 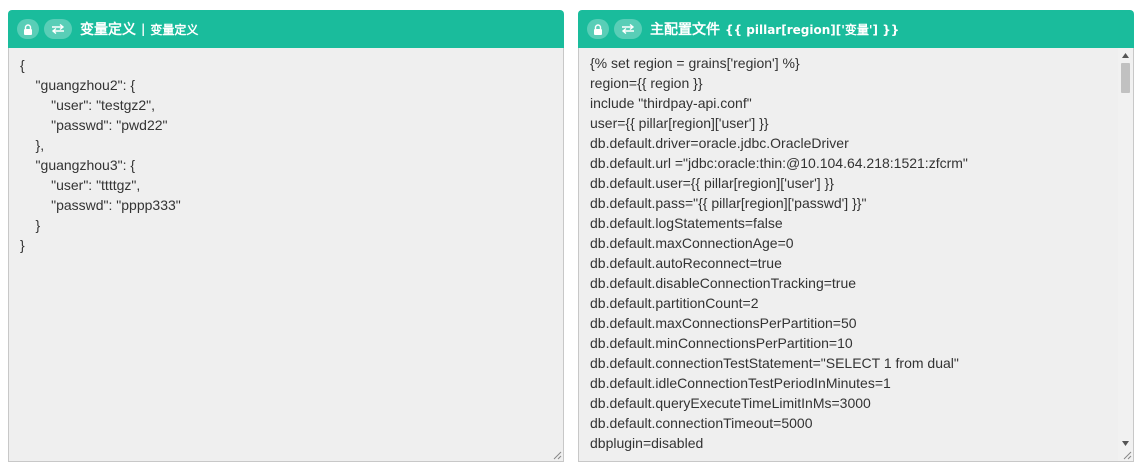 I want to click on editor-scrollbar, so click(x=1125, y=254).